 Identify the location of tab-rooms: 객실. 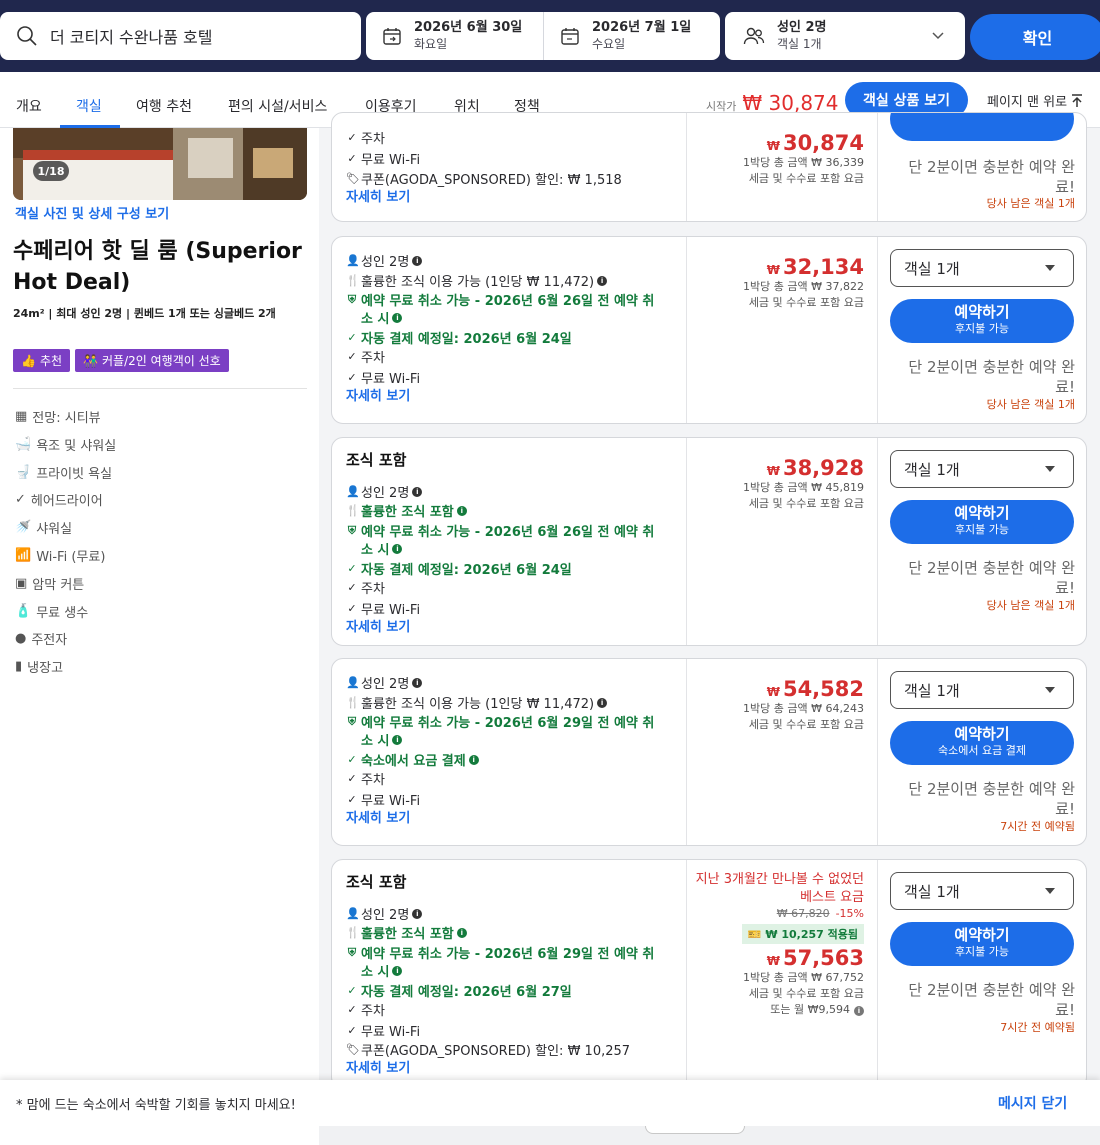
(89, 106).